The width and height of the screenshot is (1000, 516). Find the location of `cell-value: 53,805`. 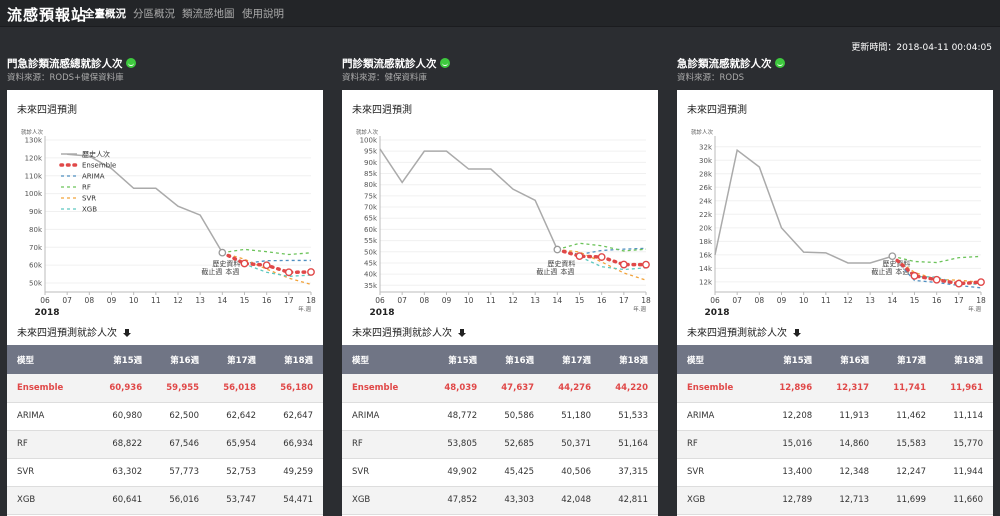

cell-value: 53,805 is located at coordinates (459, 444).